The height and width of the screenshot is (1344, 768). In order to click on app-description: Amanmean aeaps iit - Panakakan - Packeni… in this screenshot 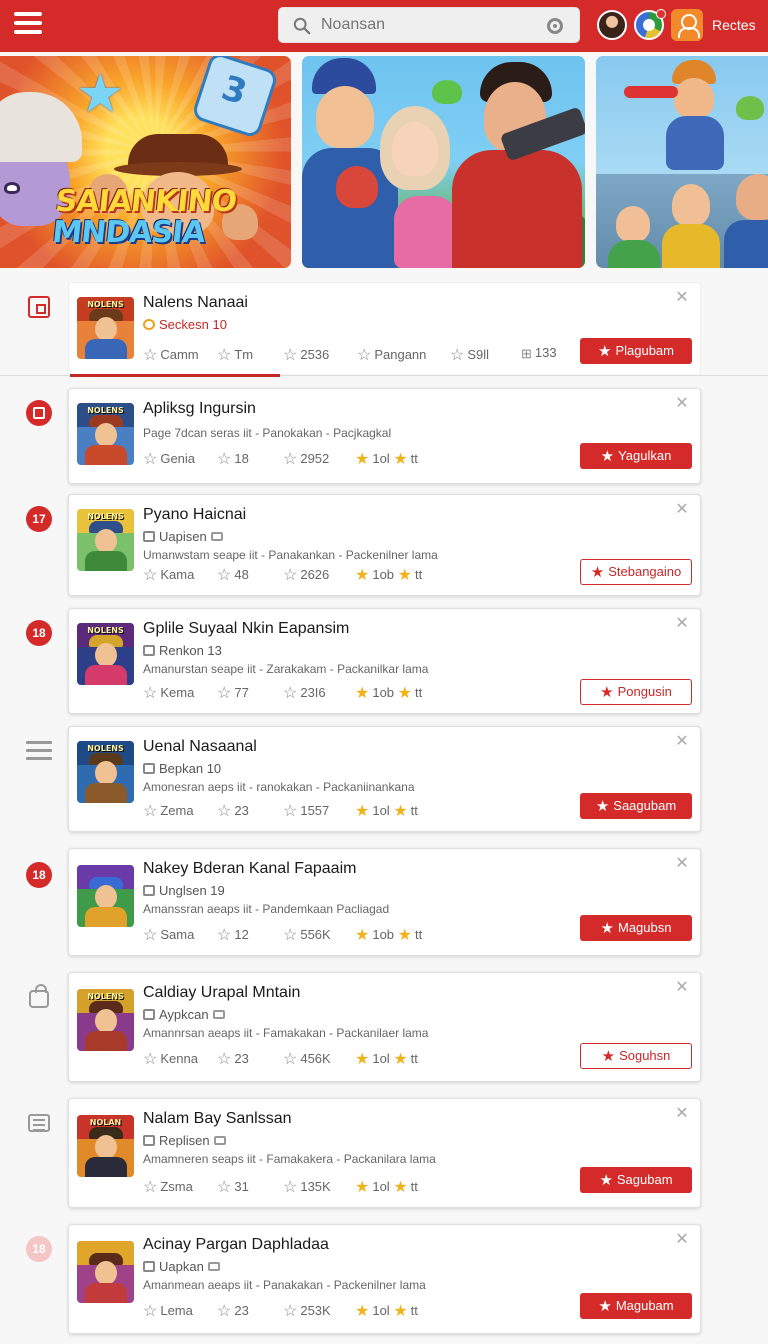, I will do `click(284, 1285)`.